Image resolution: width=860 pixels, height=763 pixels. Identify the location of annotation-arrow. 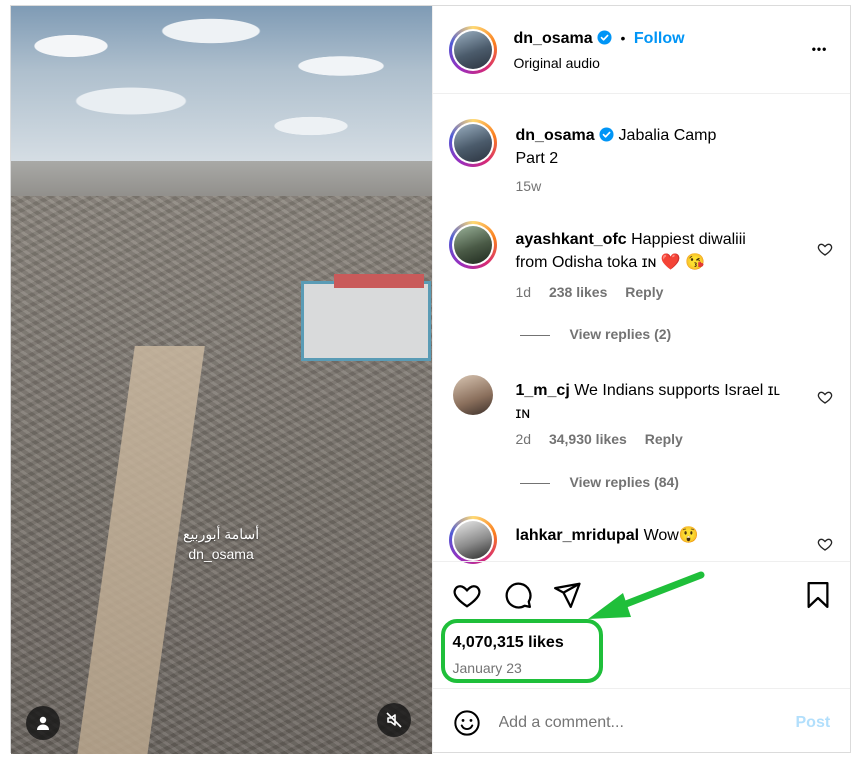
(645, 595).